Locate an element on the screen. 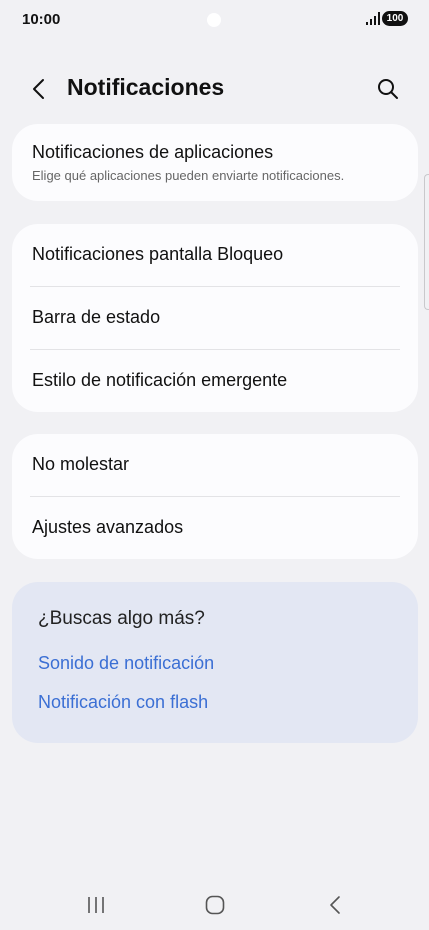 This screenshot has height=930, width=429. status-time: 10:00 is located at coordinates (41, 19).